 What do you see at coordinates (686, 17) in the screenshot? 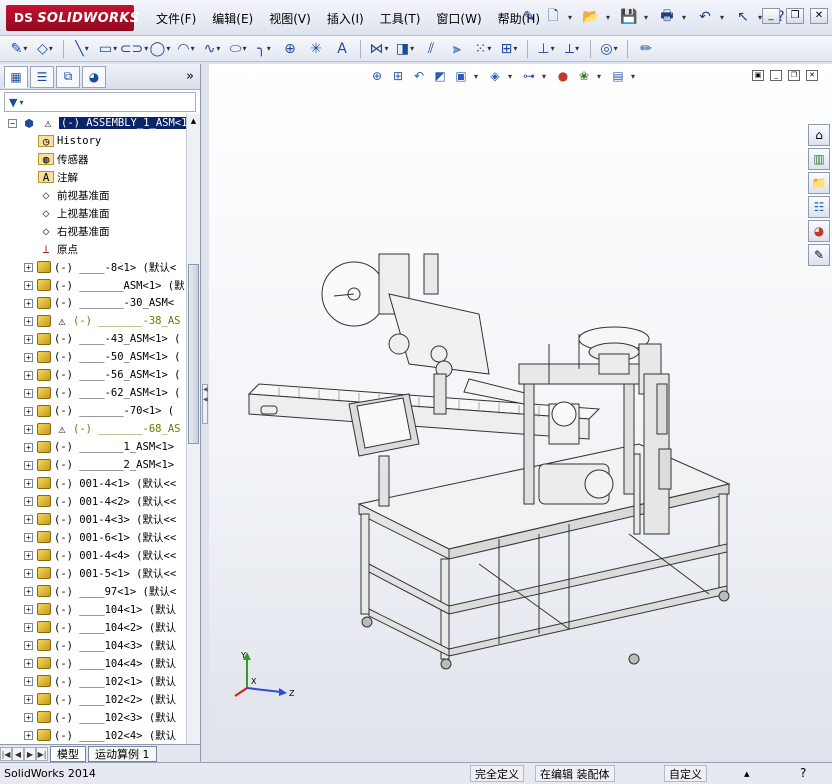
I see `print-dropdown-arrow: ▾` at bounding box center [686, 17].